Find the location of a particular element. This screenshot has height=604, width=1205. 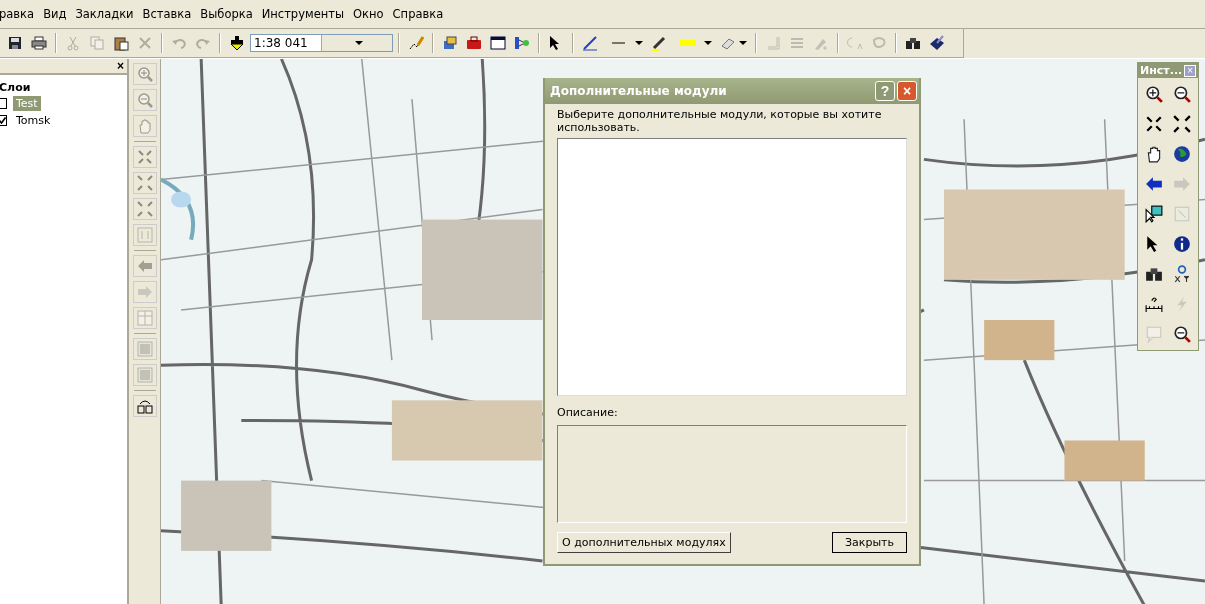

info-icon is located at coordinates (1182, 244).